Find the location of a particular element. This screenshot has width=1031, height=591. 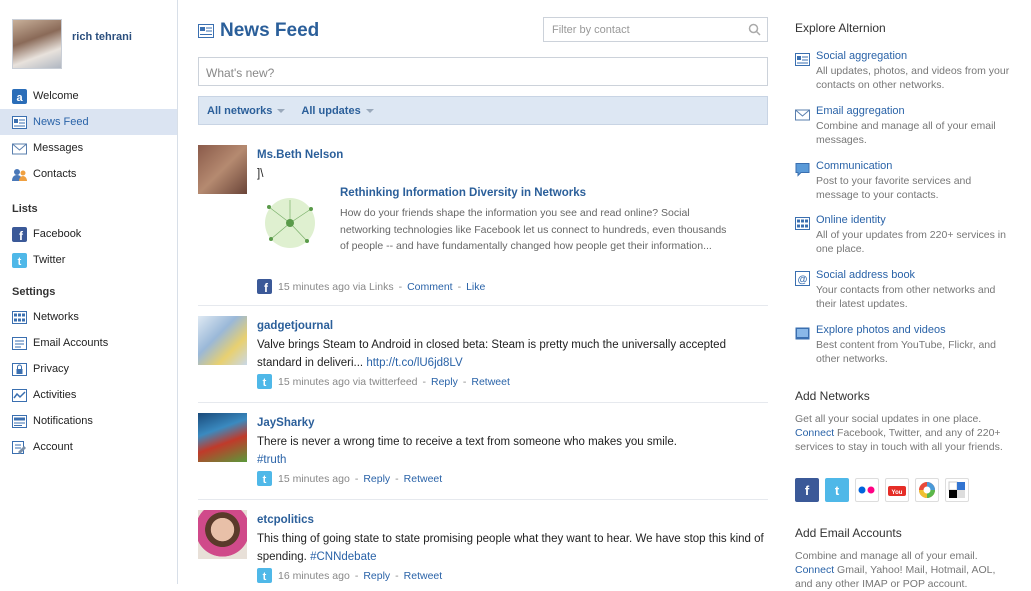

add-delicious-icon is located at coordinates (957, 490).